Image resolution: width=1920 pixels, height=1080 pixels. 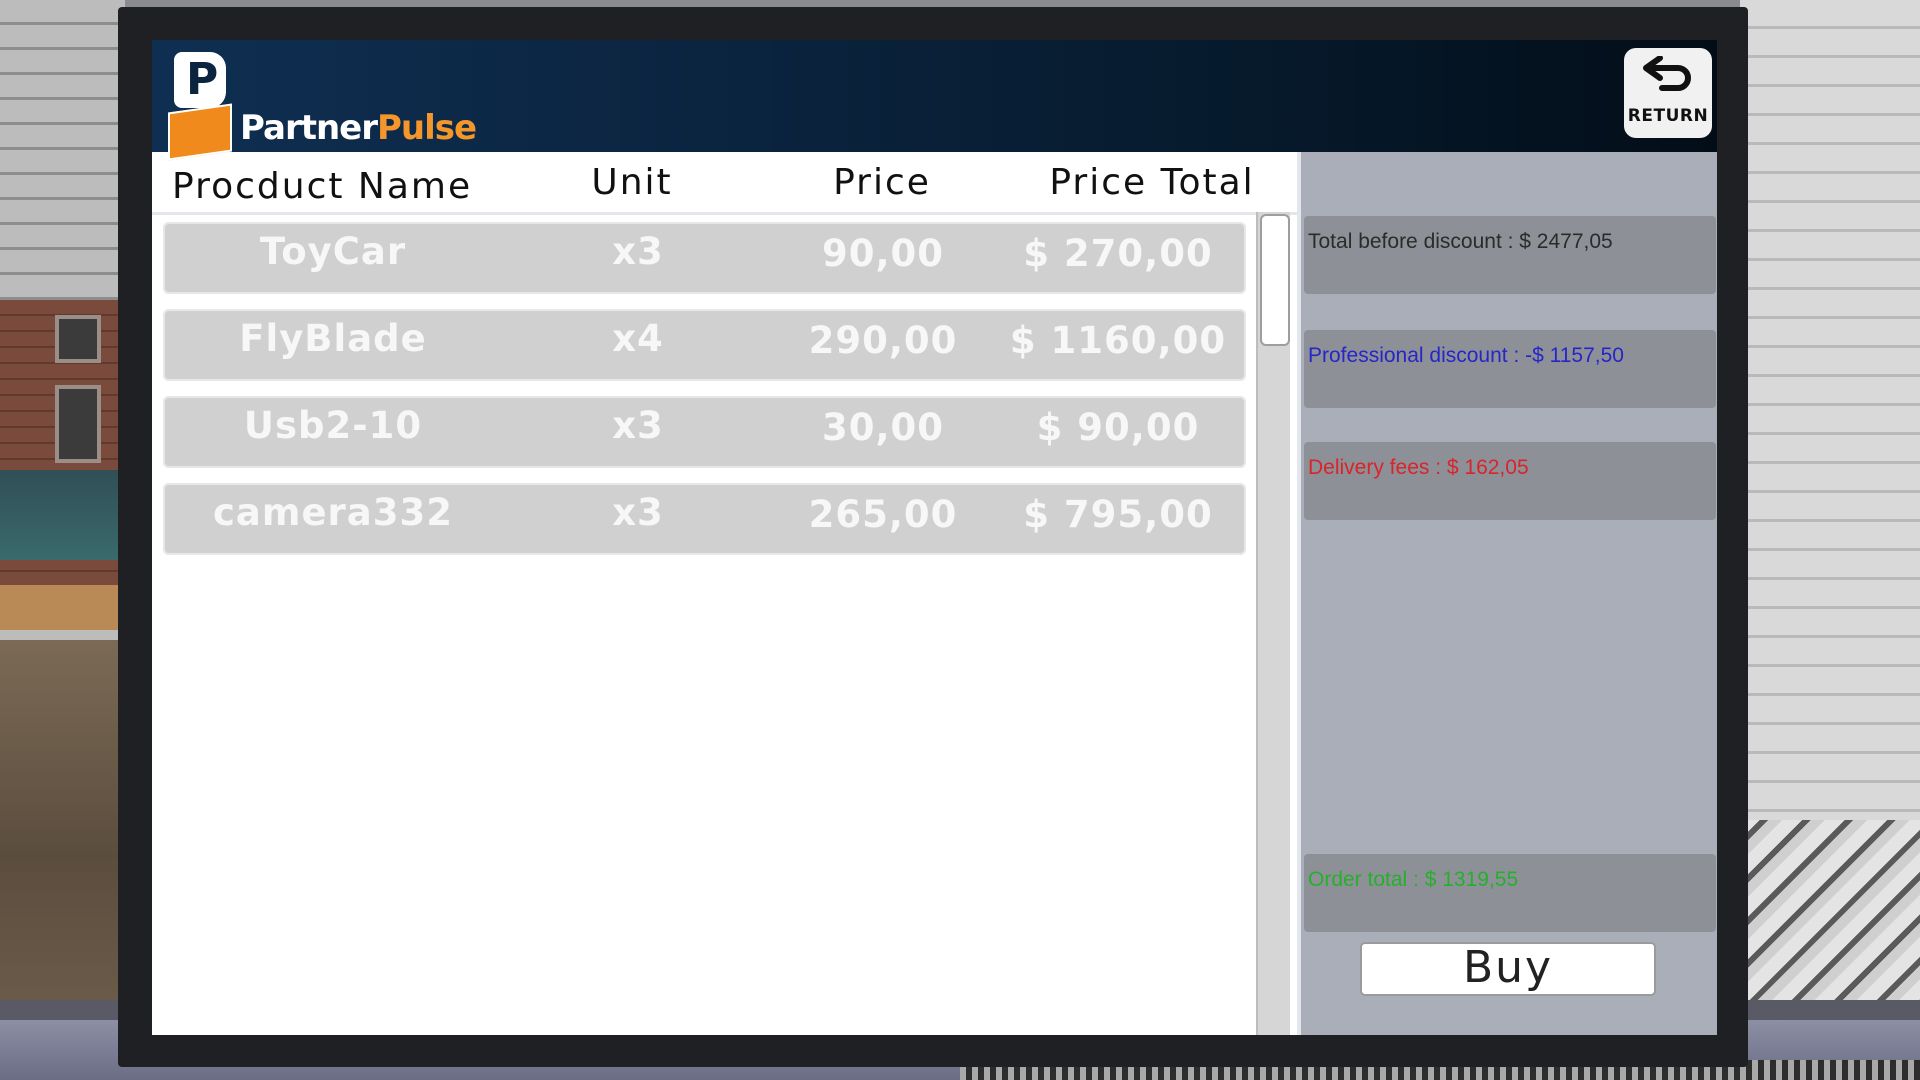 What do you see at coordinates (1118, 427) in the screenshot?
I see `cell-price-total: $ 90,00` at bounding box center [1118, 427].